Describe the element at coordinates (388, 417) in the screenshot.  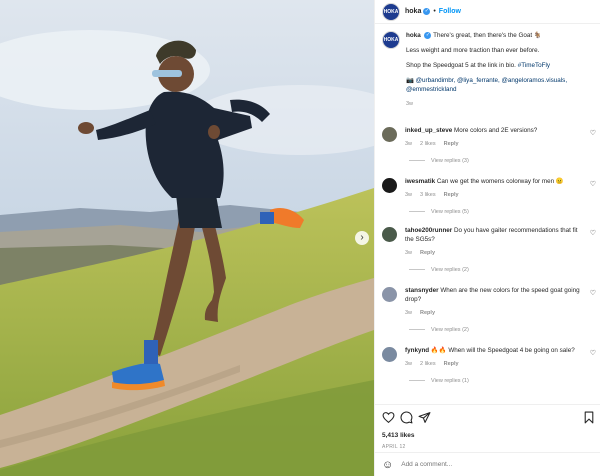
I see `heart-icon` at that location.